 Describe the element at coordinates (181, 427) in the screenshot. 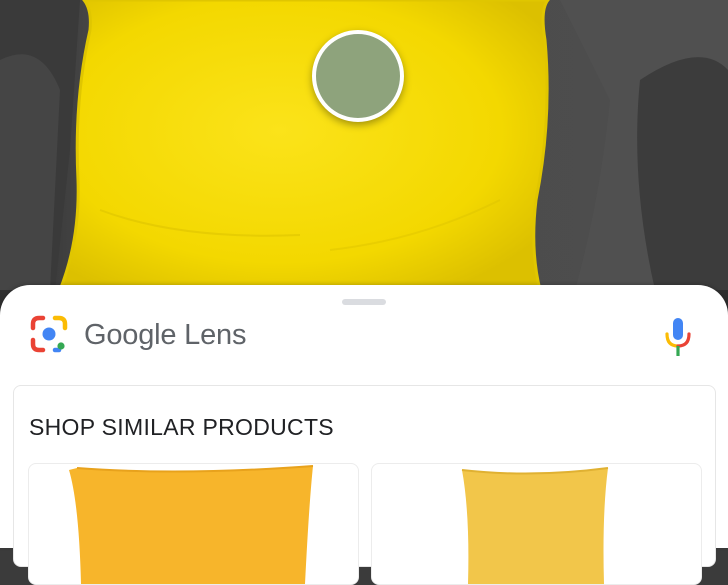

I see `section-title: SHOP SIMILAR PRODUCTS` at that location.